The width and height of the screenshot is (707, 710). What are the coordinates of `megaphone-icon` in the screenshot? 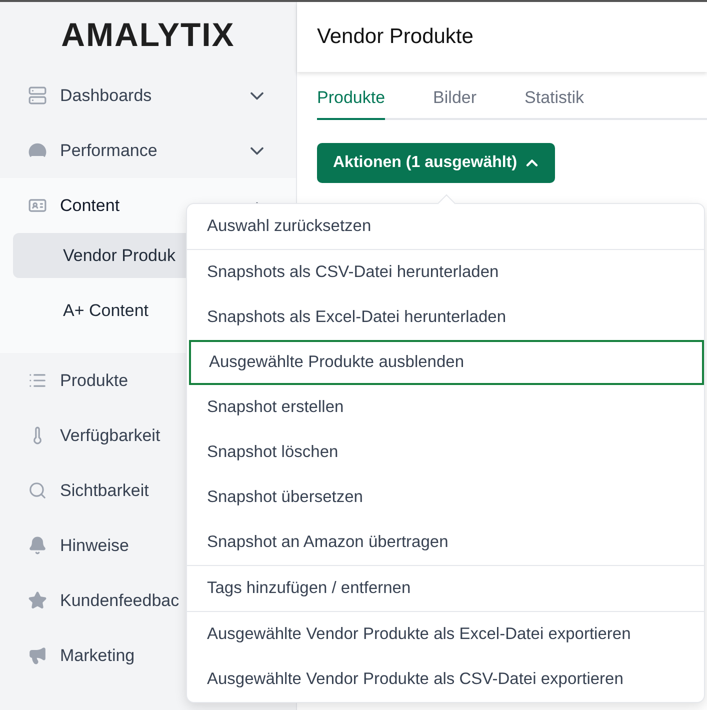 It's located at (37, 655).